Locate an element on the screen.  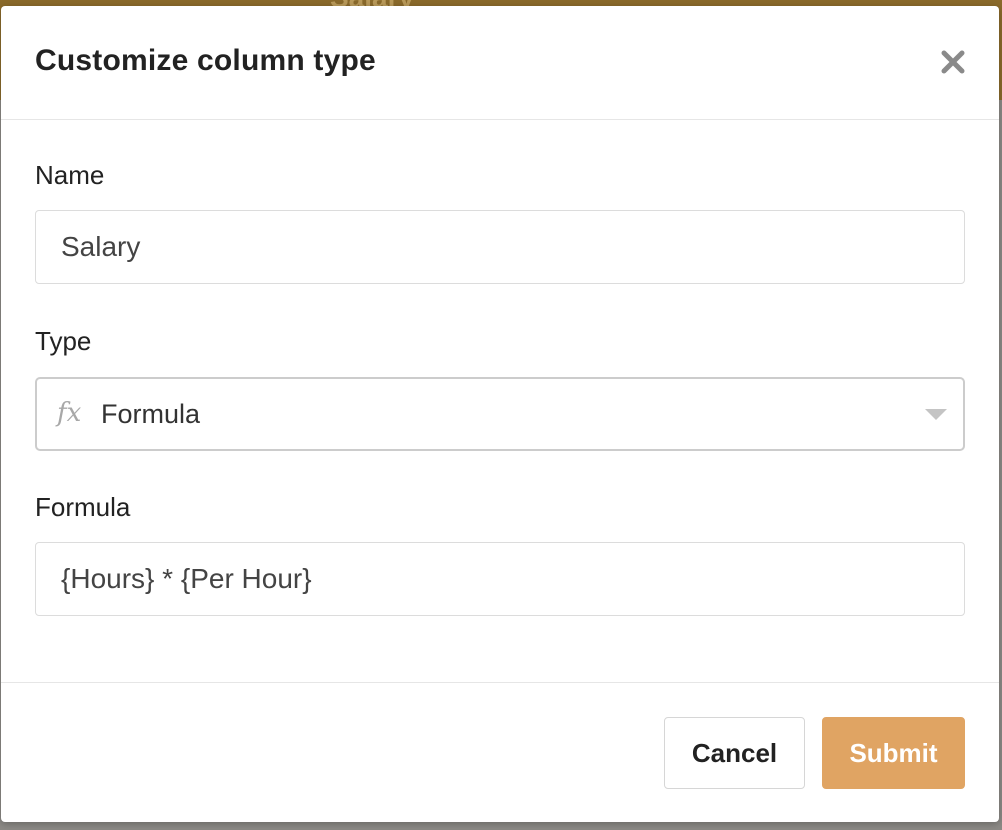
name-input: Salary is located at coordinates (500, 247).